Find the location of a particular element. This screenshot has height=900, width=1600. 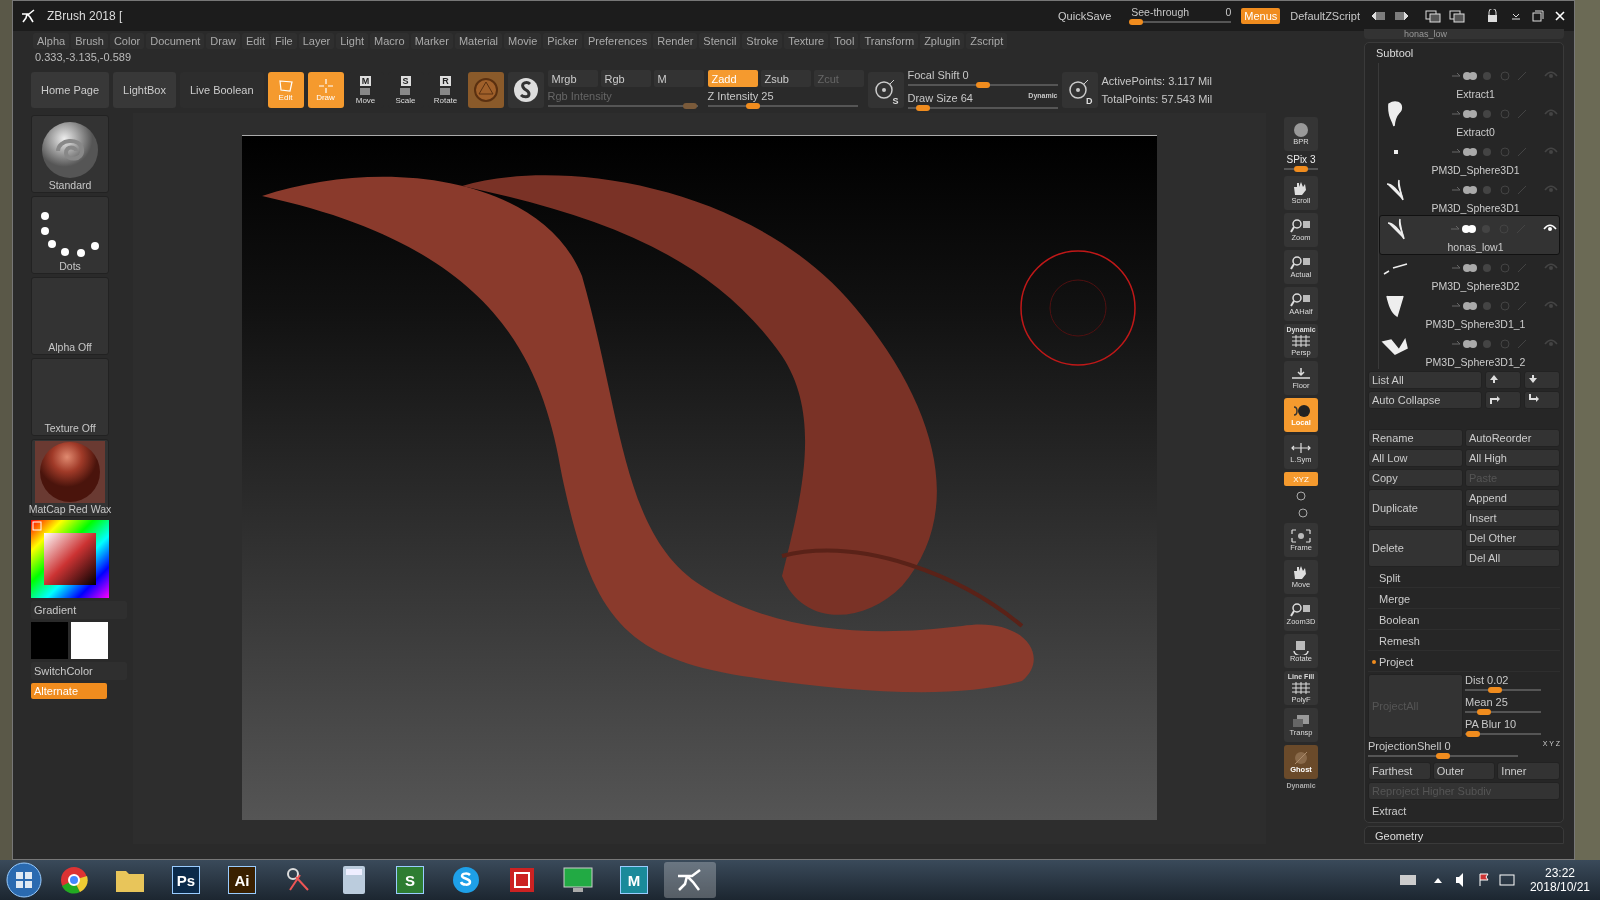

menu-item: Material is located at coordinates (478, 41).